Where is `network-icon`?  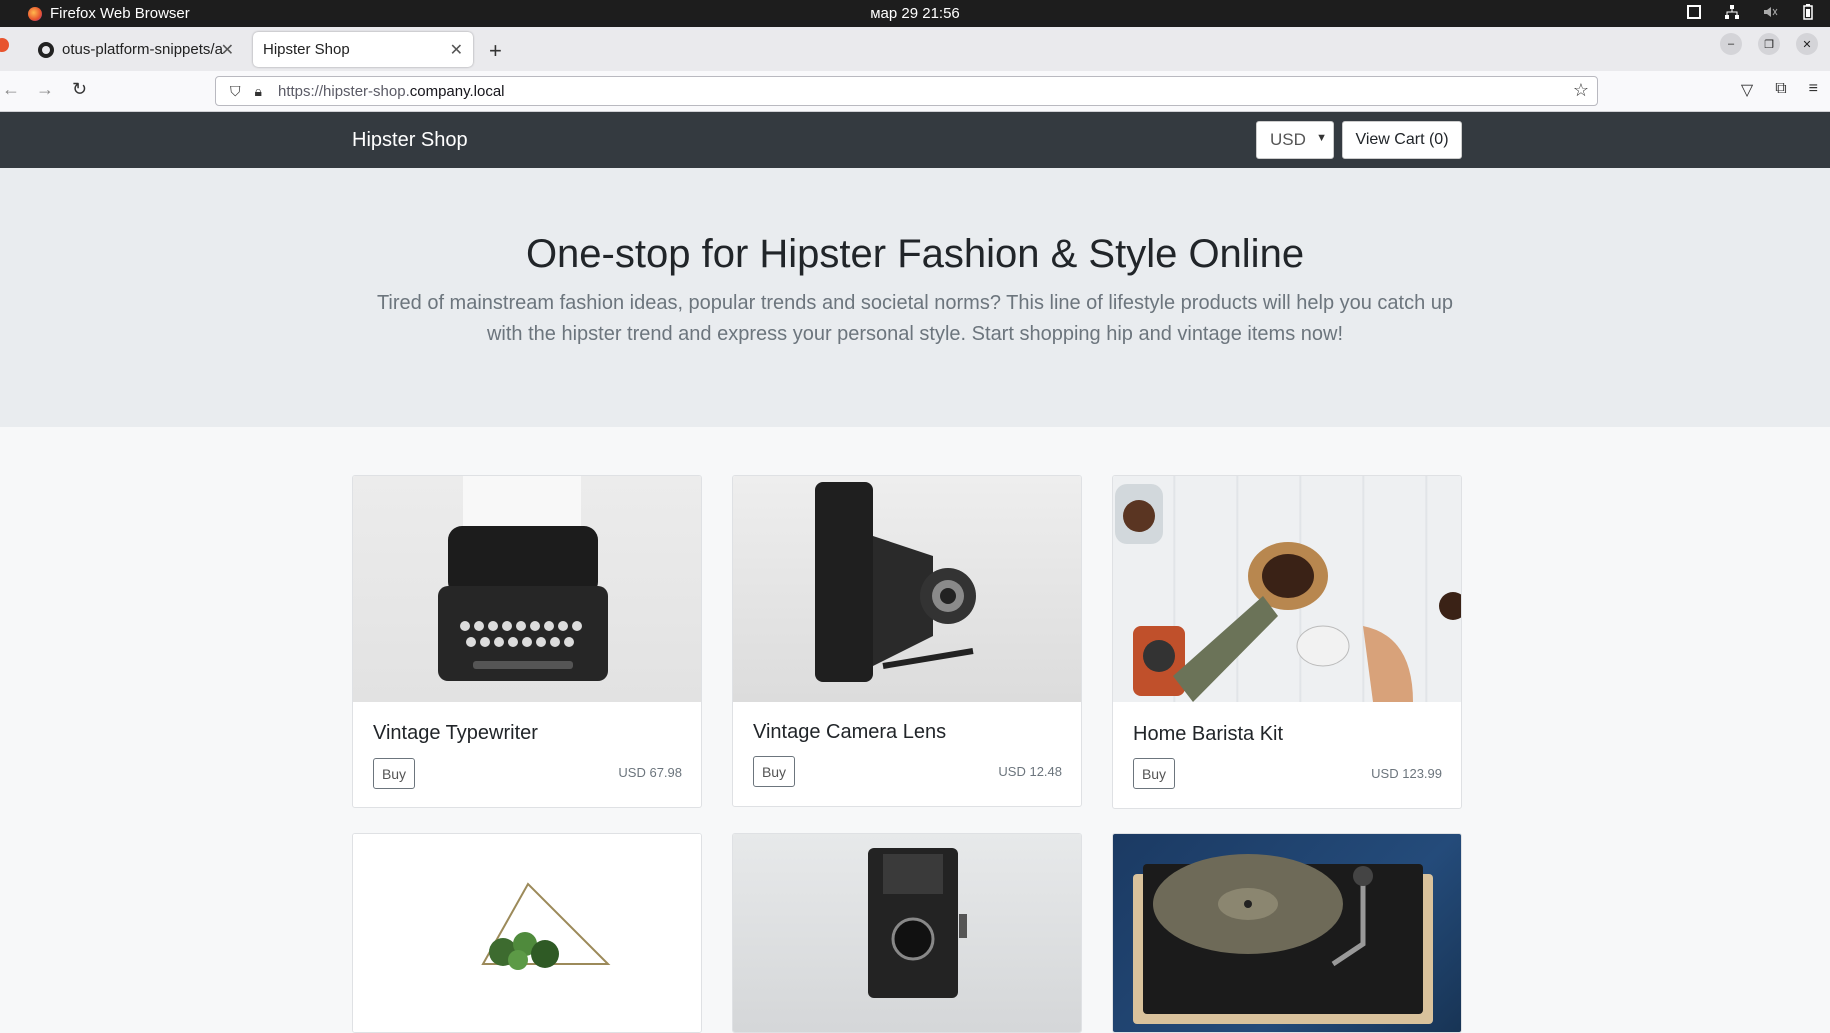
network-icon is located at coordinates (1732, 12).